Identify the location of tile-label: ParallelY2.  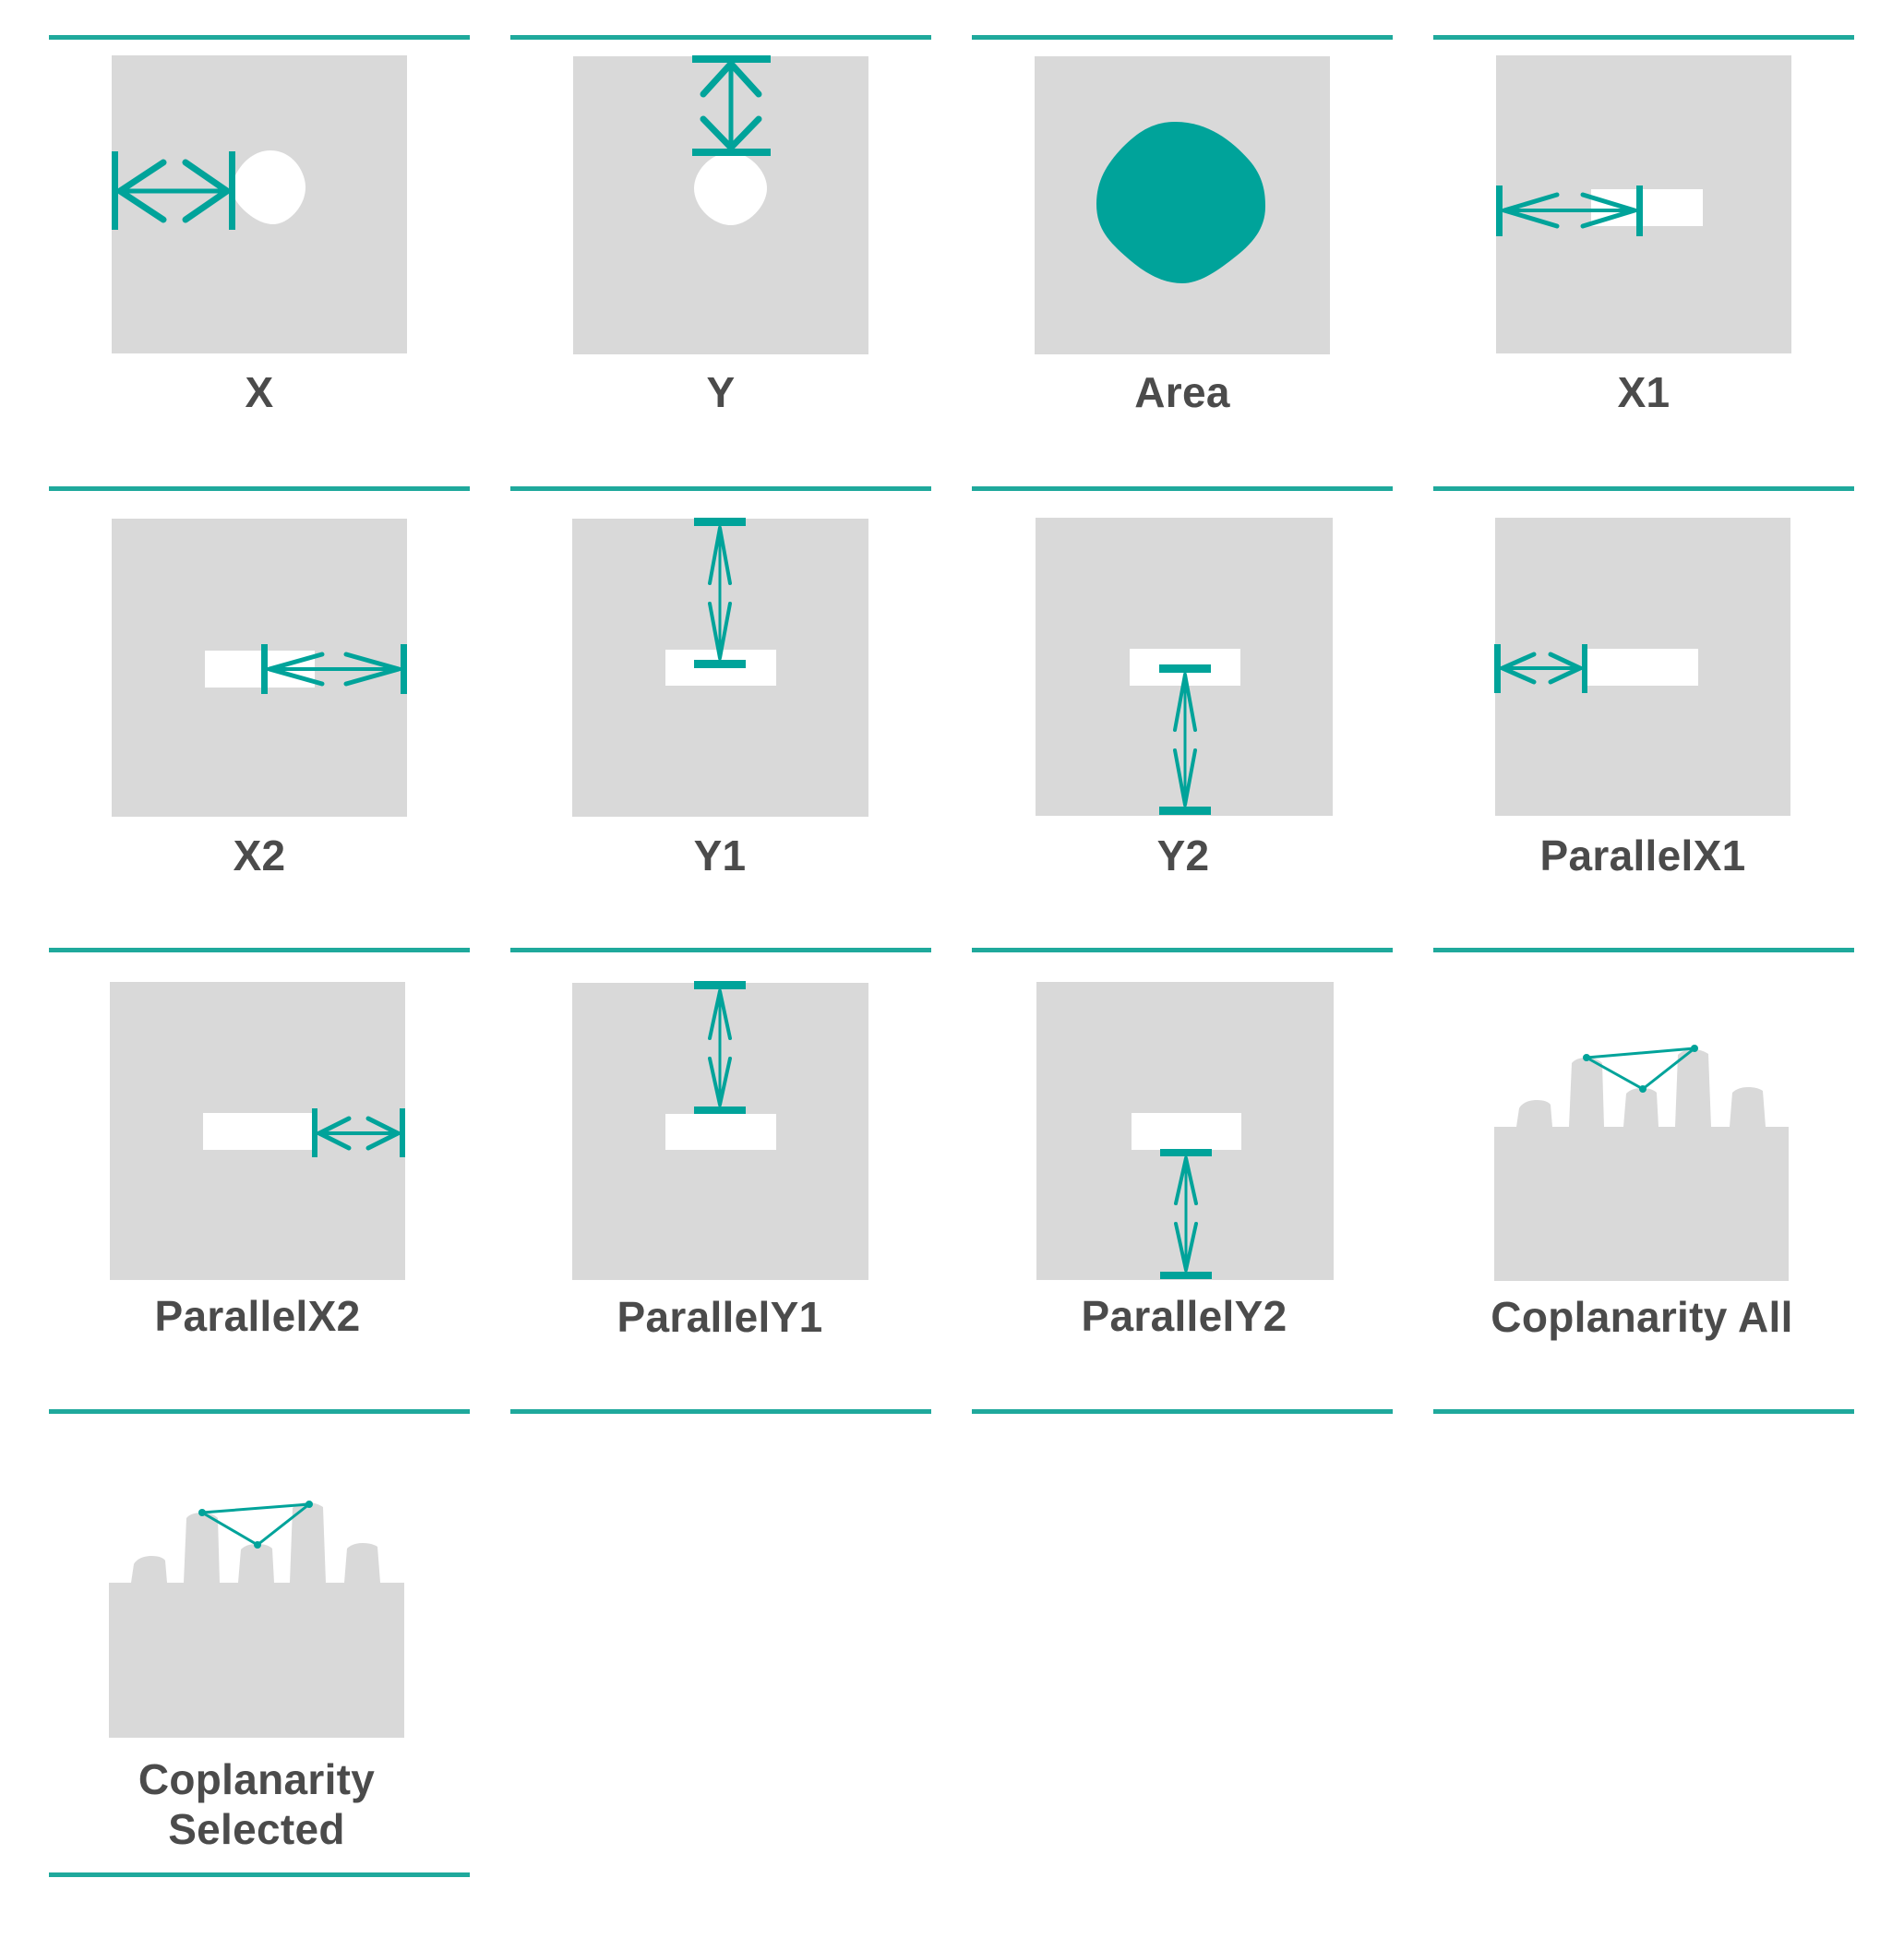
(1184, 1316).